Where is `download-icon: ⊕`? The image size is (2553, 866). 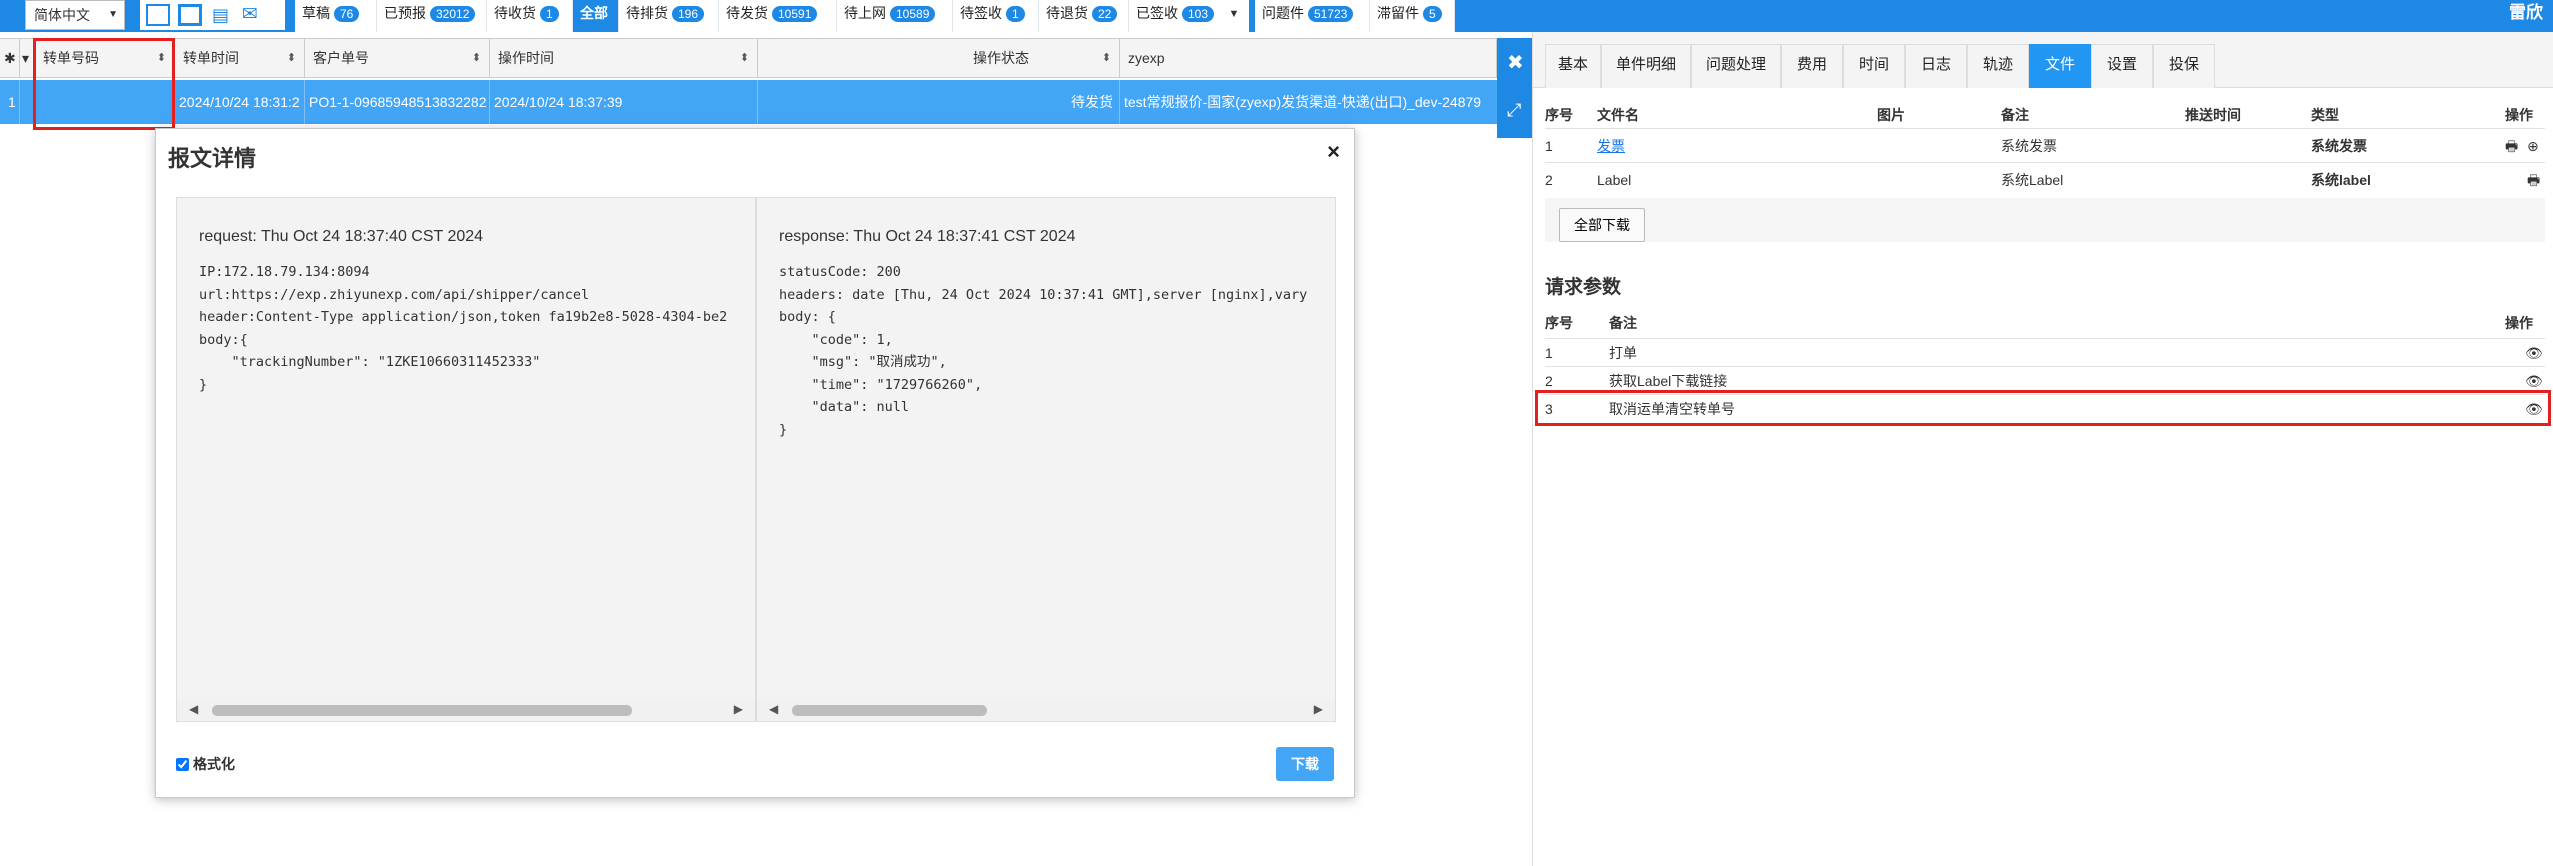 download-icon: ⊕ is located at coordinates (2533, 146).